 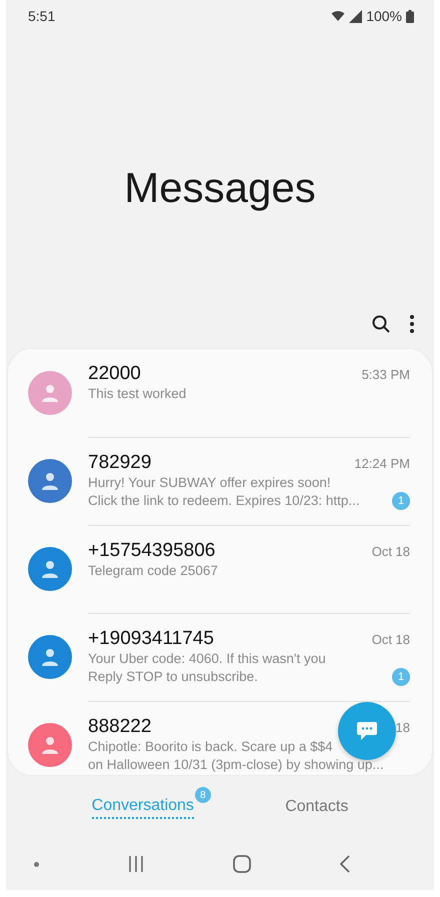 What do you see at coordinates (173, 677) in the screenshot?
I see `message-preview: Reply STOP to unsubscribe.` at bounding box center [173, 677].